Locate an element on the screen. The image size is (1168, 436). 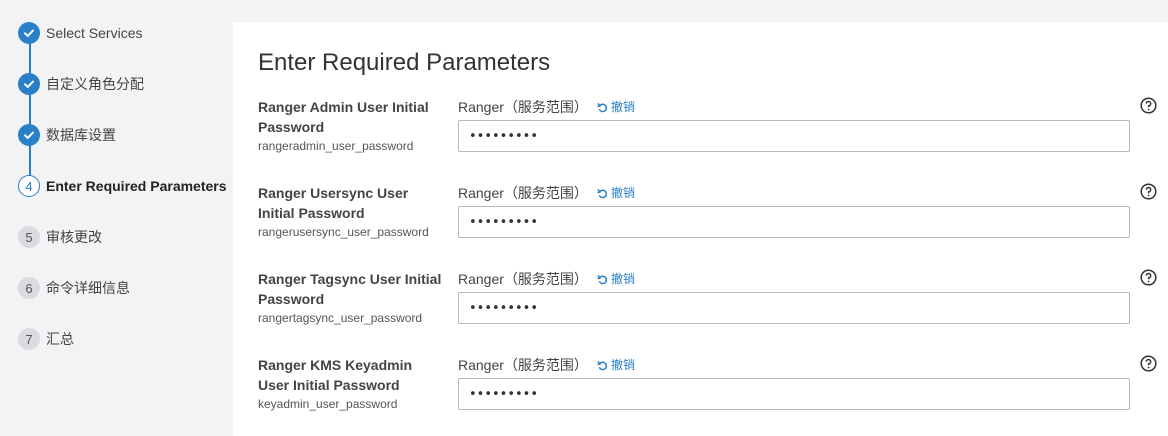
wizard-step-role-assignment: 自定义角色分配 is located at coordinates (81, 84).